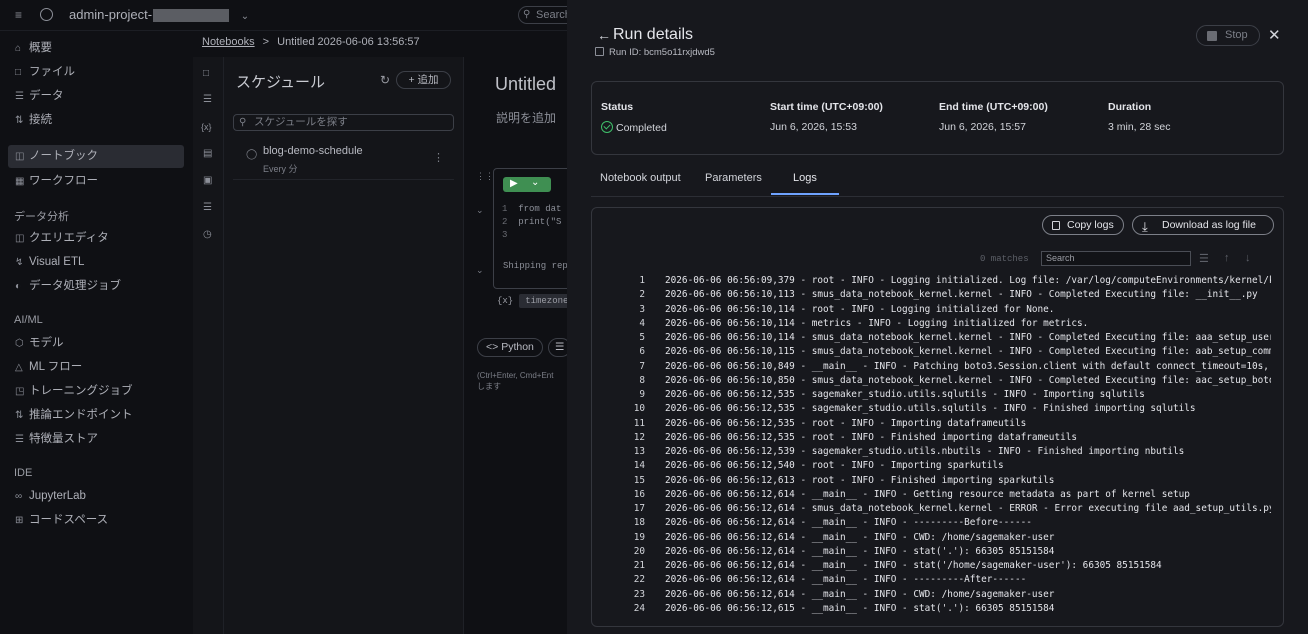 The image size is (1308, 634). I want to click on download-logs-button: ⤓ Download as log file, so click(1203, 225).